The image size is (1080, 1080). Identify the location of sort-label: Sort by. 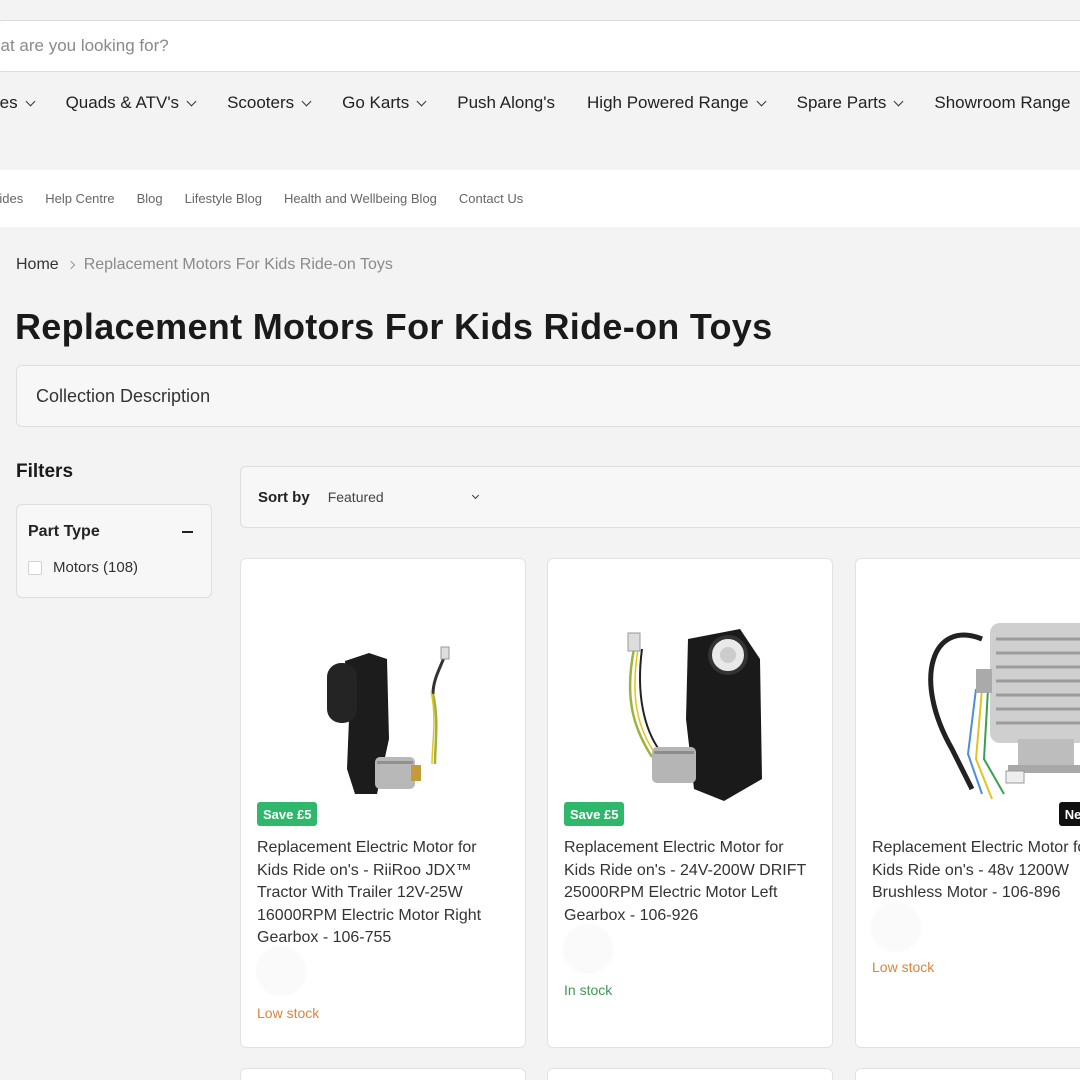
(284, 497).